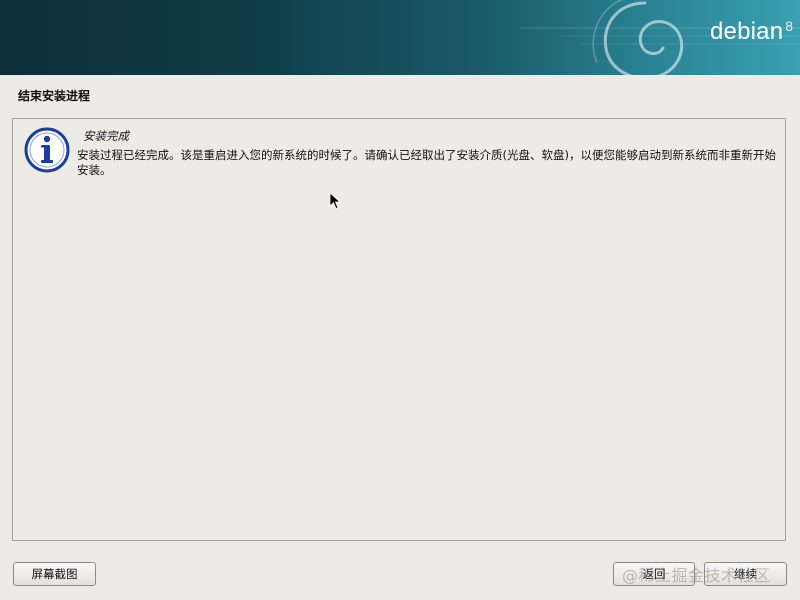  Describe the element at coordinates (400, 37) in the screenshot. I see `header-banner: debian 8` at that location.